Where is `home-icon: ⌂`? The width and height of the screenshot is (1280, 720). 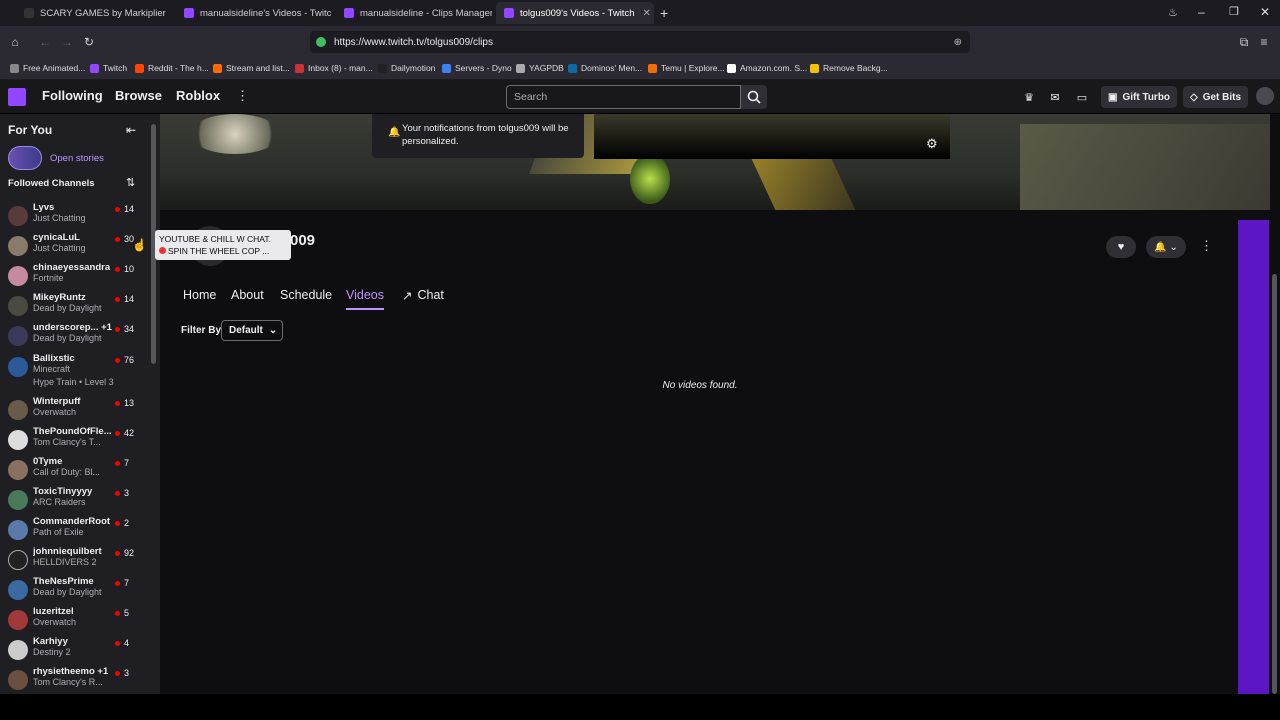
home-icon: ⌂ is located at coordinates (15, 42).